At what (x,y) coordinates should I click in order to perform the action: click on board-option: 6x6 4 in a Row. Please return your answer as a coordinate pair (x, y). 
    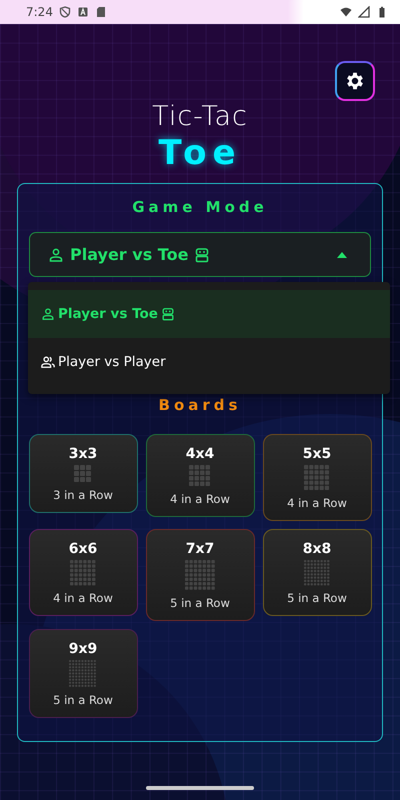
    Looking at the image, I should click on (83, 572).